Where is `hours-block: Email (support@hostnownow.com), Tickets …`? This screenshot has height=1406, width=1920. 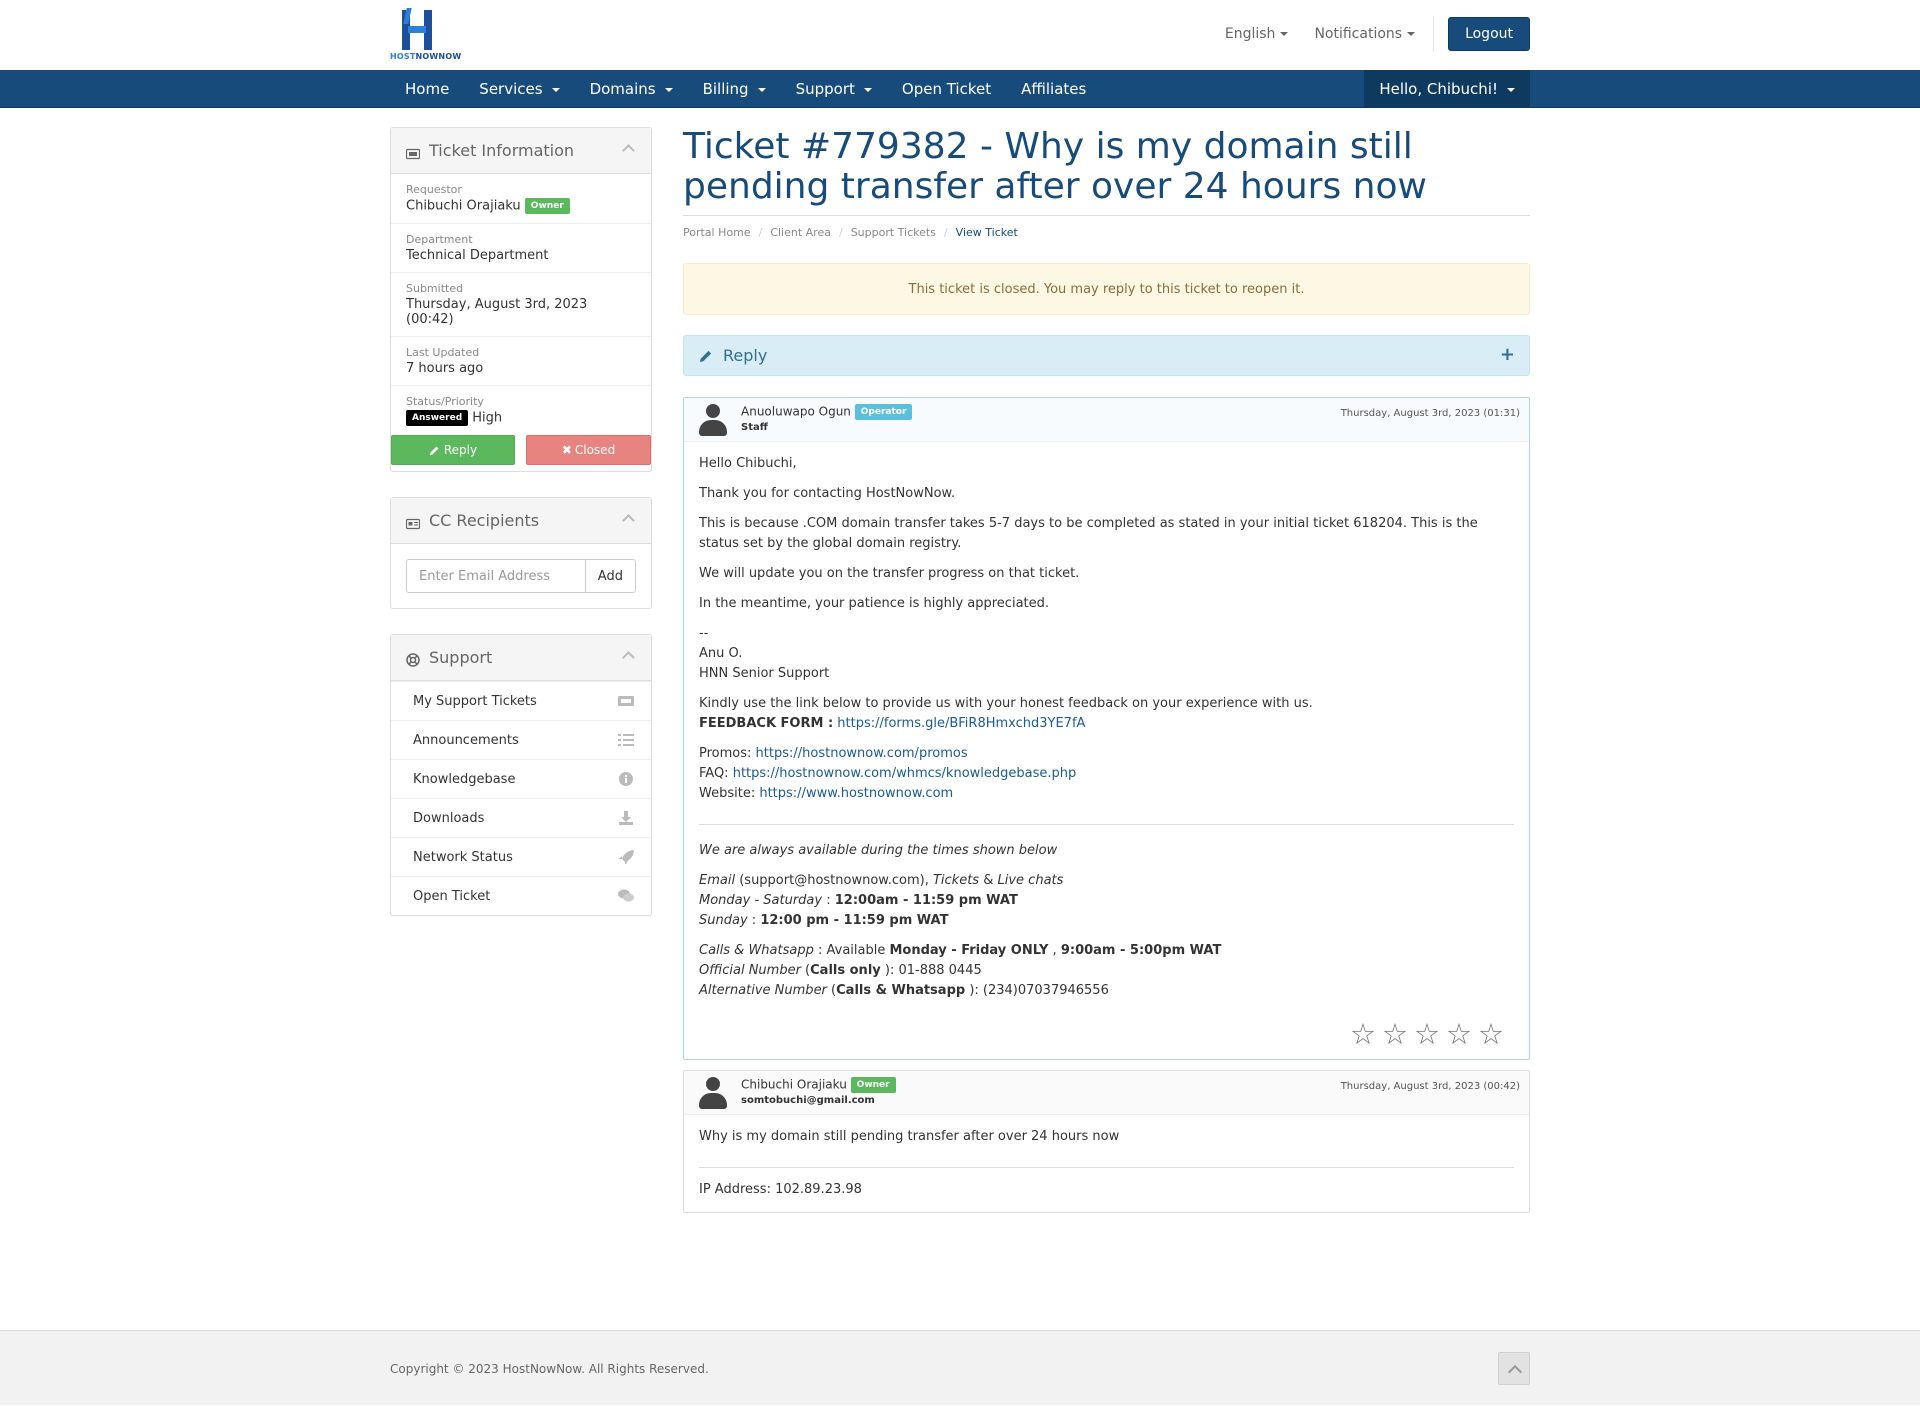 hours-block: Email (support@hostnownow.com), Tickets … is located at coordinates (881, 900).